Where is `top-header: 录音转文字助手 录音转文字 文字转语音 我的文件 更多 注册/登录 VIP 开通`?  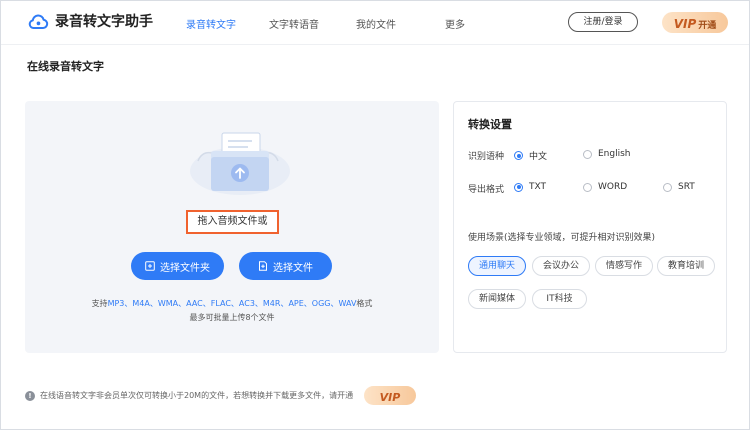 top-header: 录音转文字助手 录音转文字 文字转语音 我的文件 更多 注册/登录 VIP 开通 is located at coordinates (375, 23).